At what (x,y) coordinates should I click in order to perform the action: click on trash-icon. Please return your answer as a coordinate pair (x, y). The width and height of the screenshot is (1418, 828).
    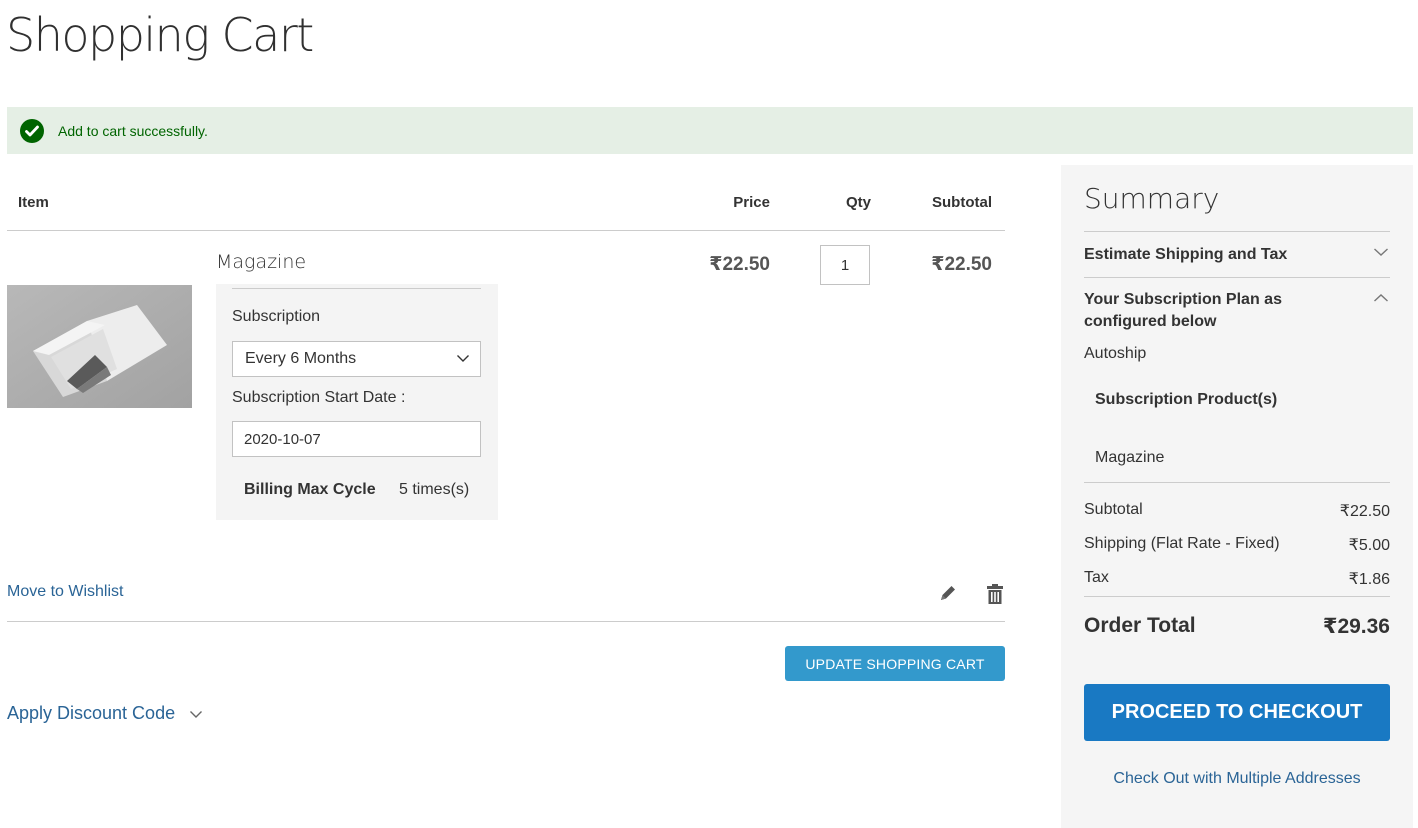
    Looking at the image, I should click on (995, 596).